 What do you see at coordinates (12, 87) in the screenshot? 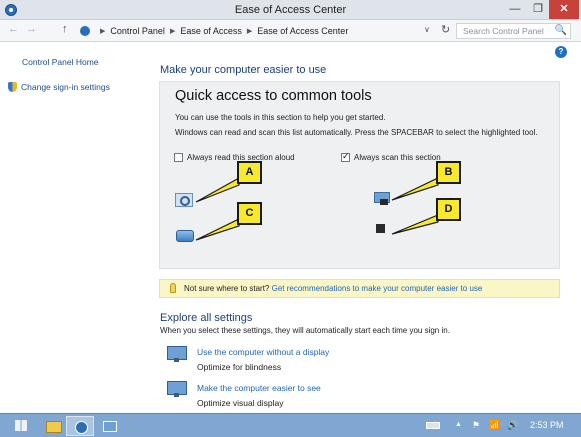
I see `shield-icon` at bounding box center [12, 87].